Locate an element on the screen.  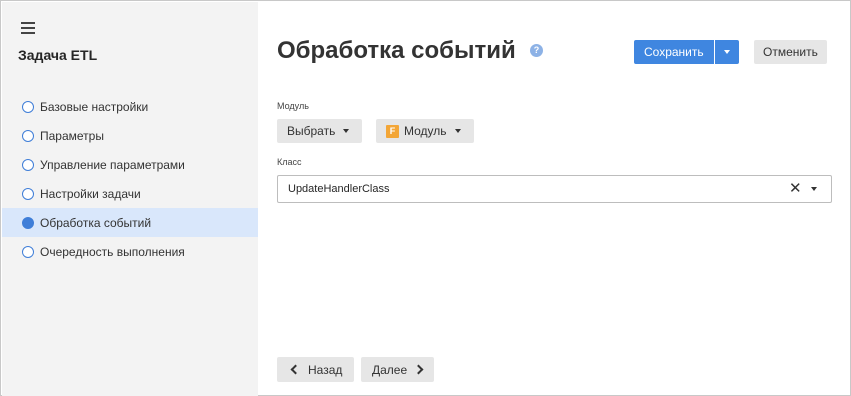
sidebar-item-label: Настройки задачи is located at coordinates (90, 193).